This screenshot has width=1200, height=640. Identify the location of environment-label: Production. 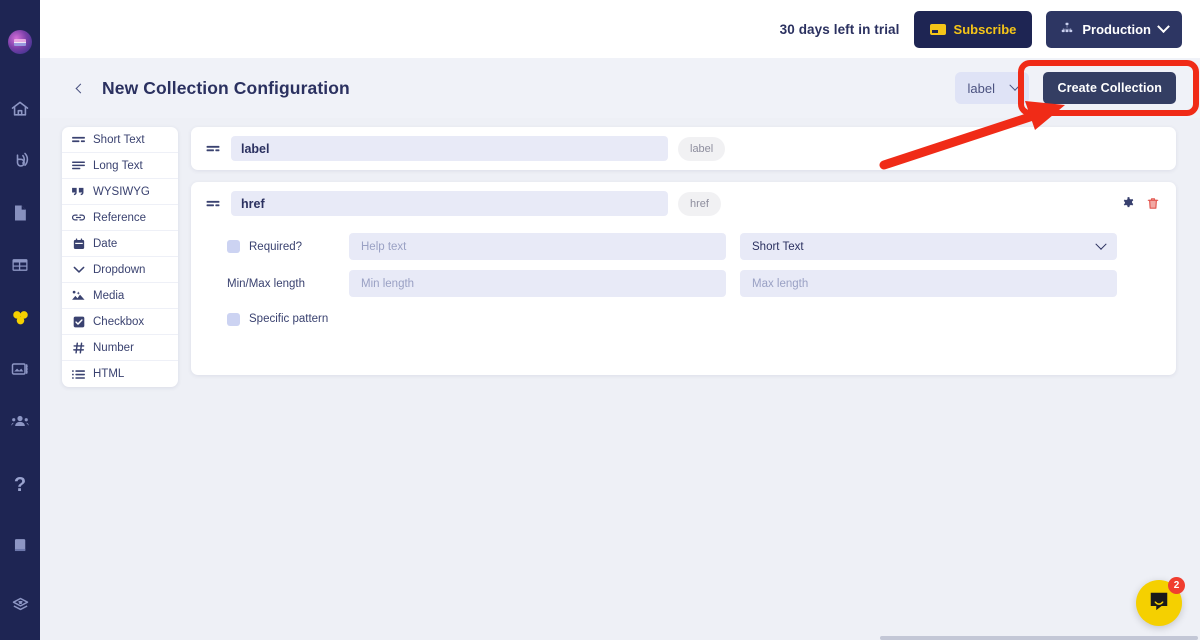
(1116, 29).